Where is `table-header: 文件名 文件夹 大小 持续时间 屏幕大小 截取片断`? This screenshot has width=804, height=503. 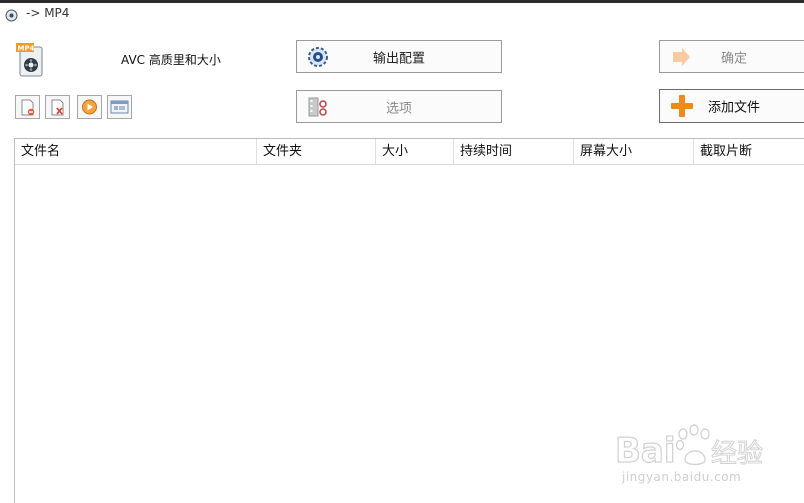 table-header: 文件名 文件夹 大小 持续时间 屏幕大小 截取片断 is located at coordinates (409, 152).